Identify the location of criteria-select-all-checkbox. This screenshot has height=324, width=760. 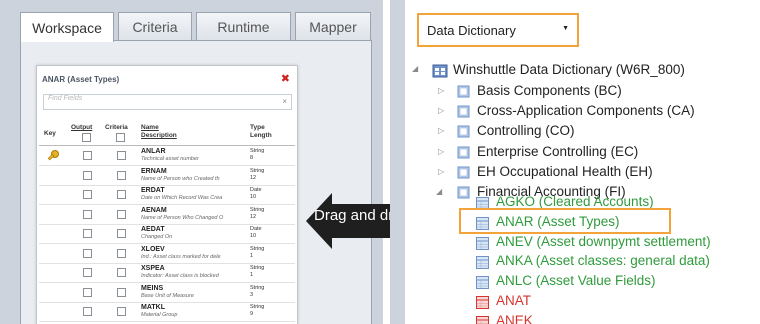
(120, 137).